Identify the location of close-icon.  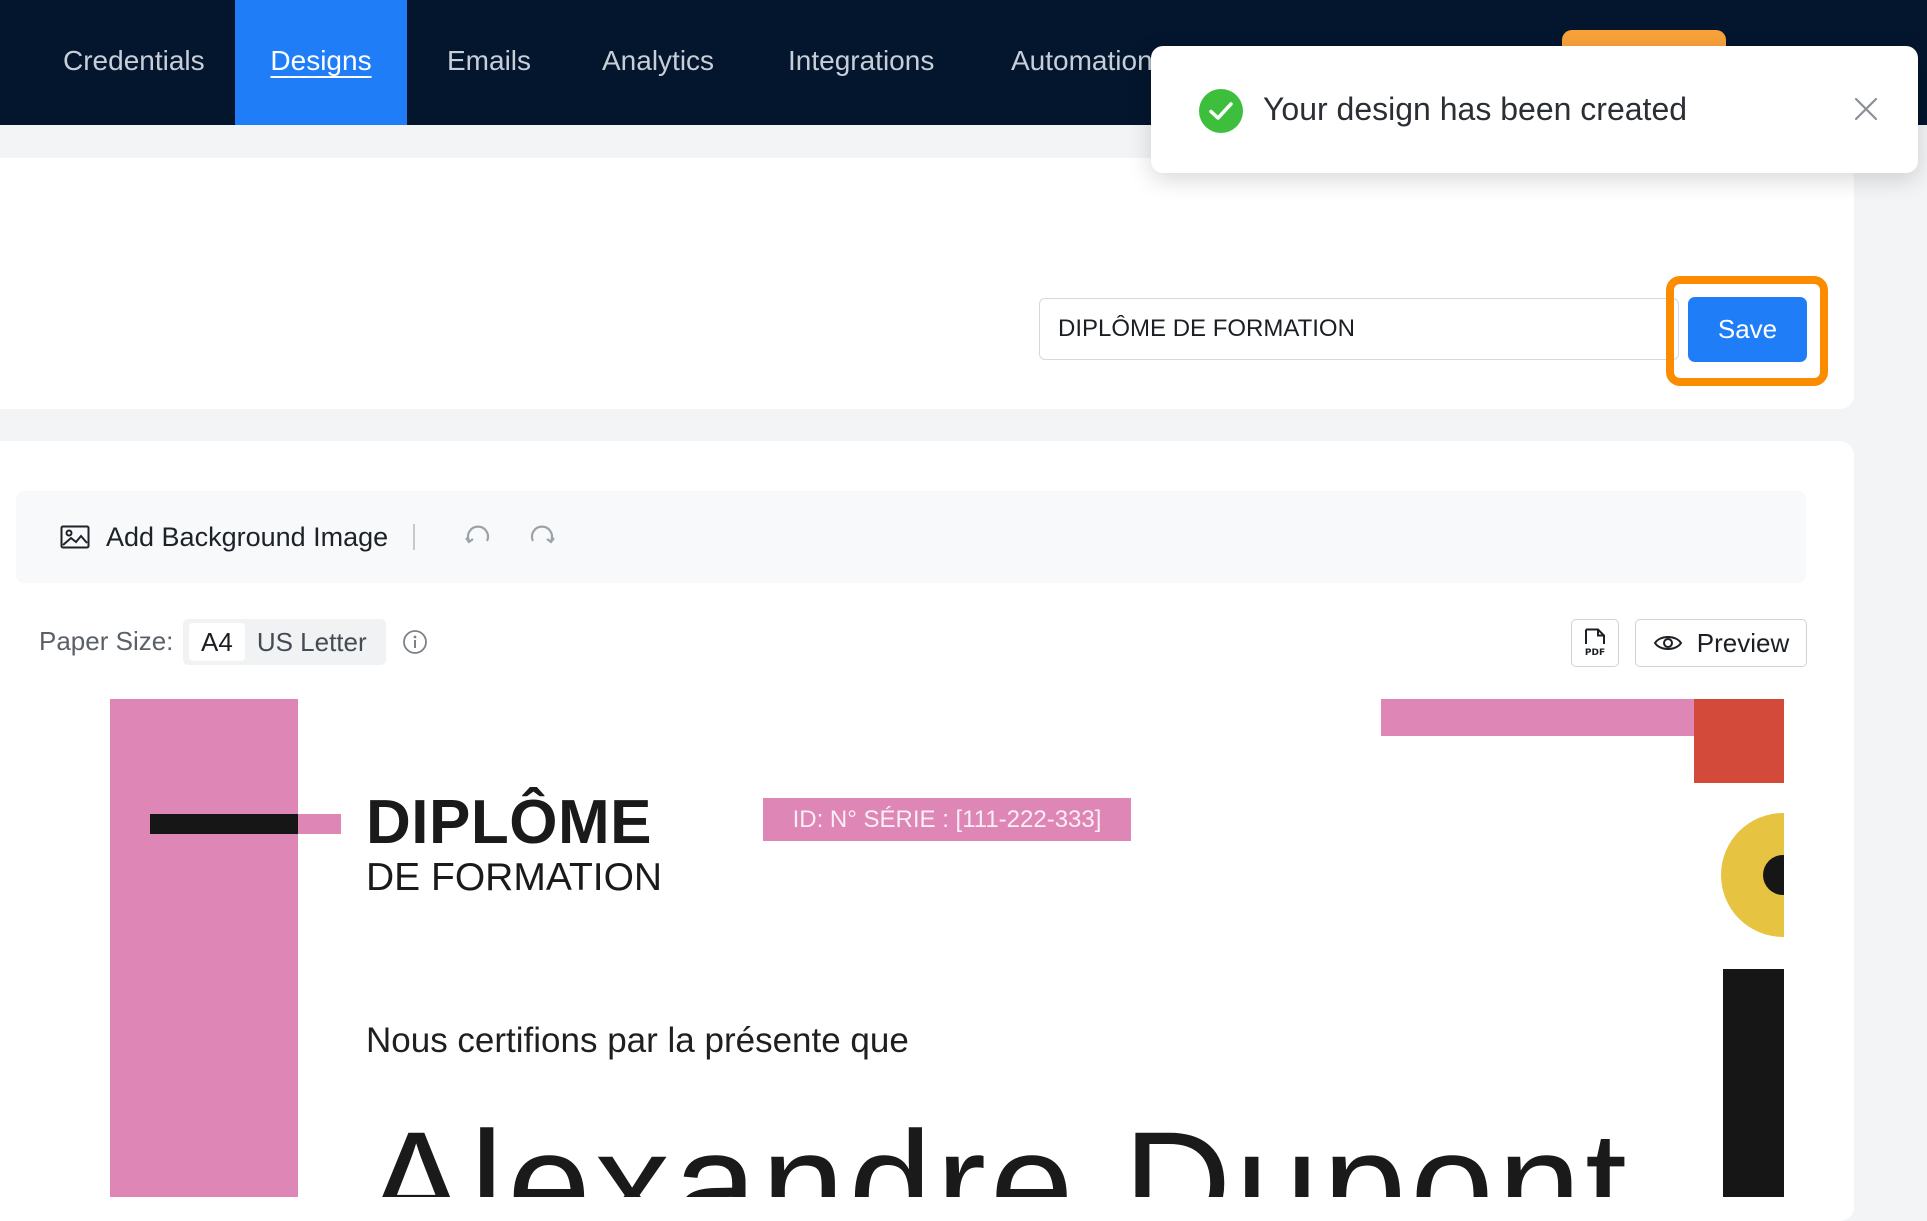
(1866, 111).